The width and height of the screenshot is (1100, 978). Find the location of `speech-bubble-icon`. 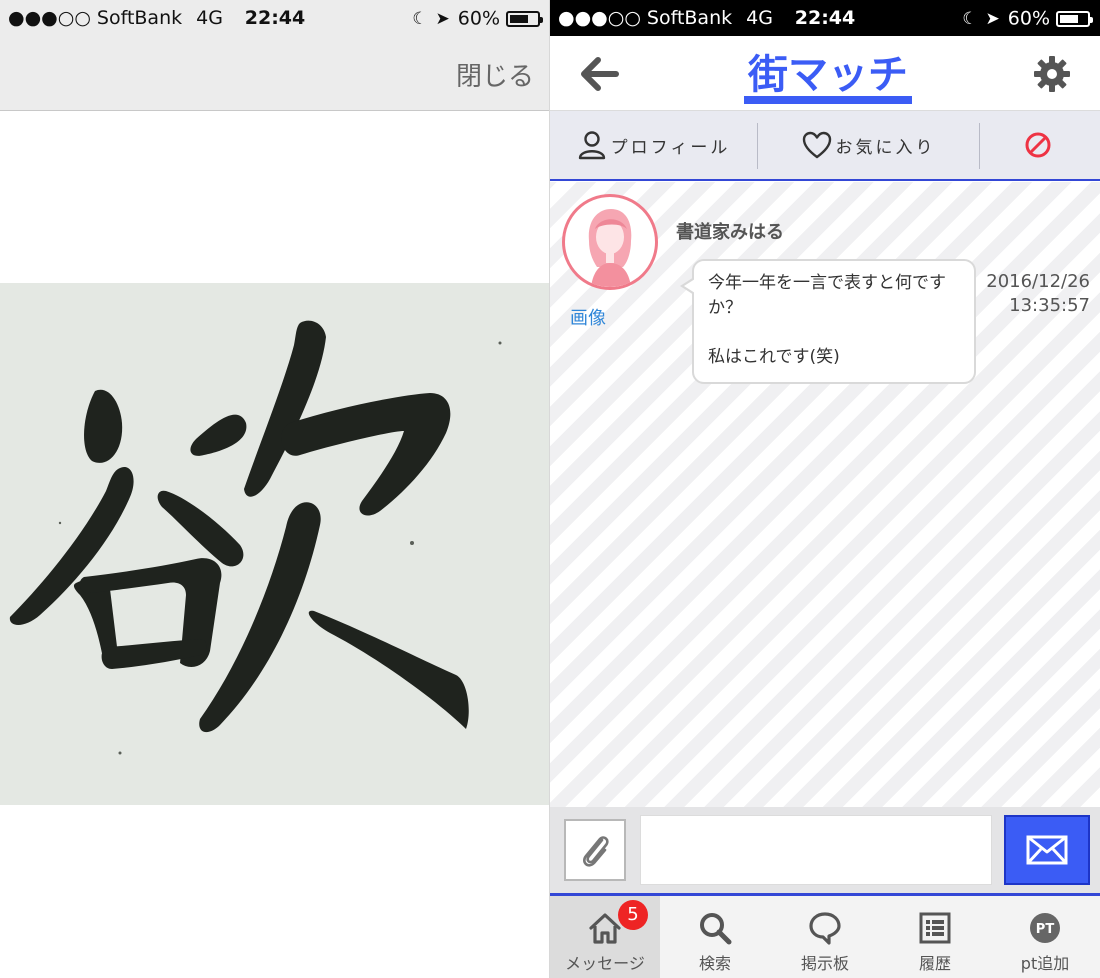

speech-bubble-icon is located at coordinates (825, 928).